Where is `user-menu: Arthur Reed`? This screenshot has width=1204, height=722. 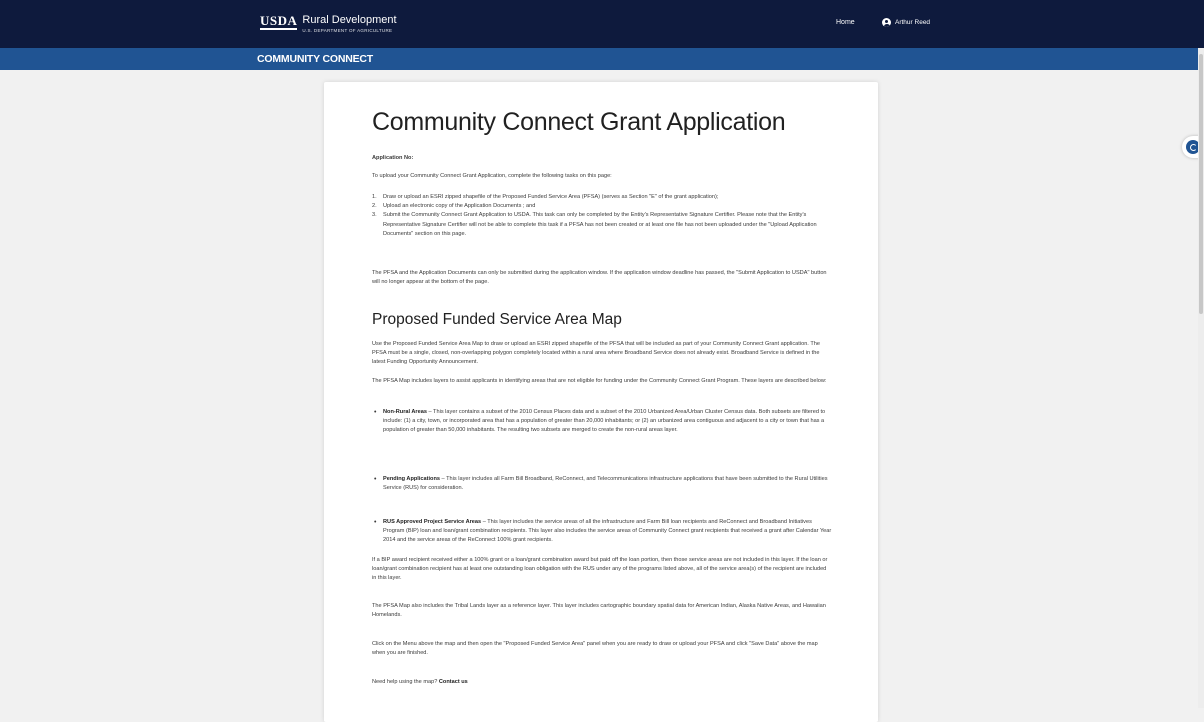 user-menu: Arthur Reed is located at coordinates (906, 22).